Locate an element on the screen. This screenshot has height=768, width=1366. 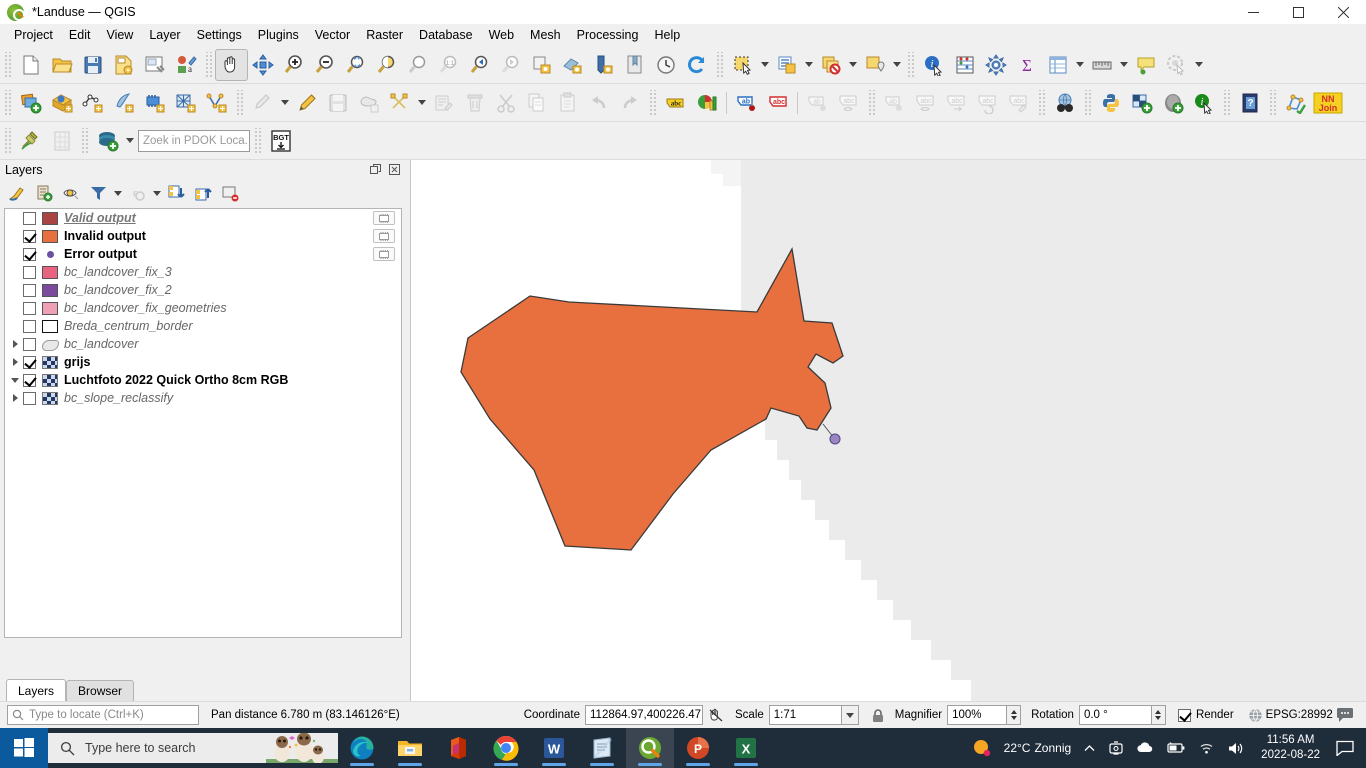
taskbar-app-file-explorer is located at coordinates (410, 748).